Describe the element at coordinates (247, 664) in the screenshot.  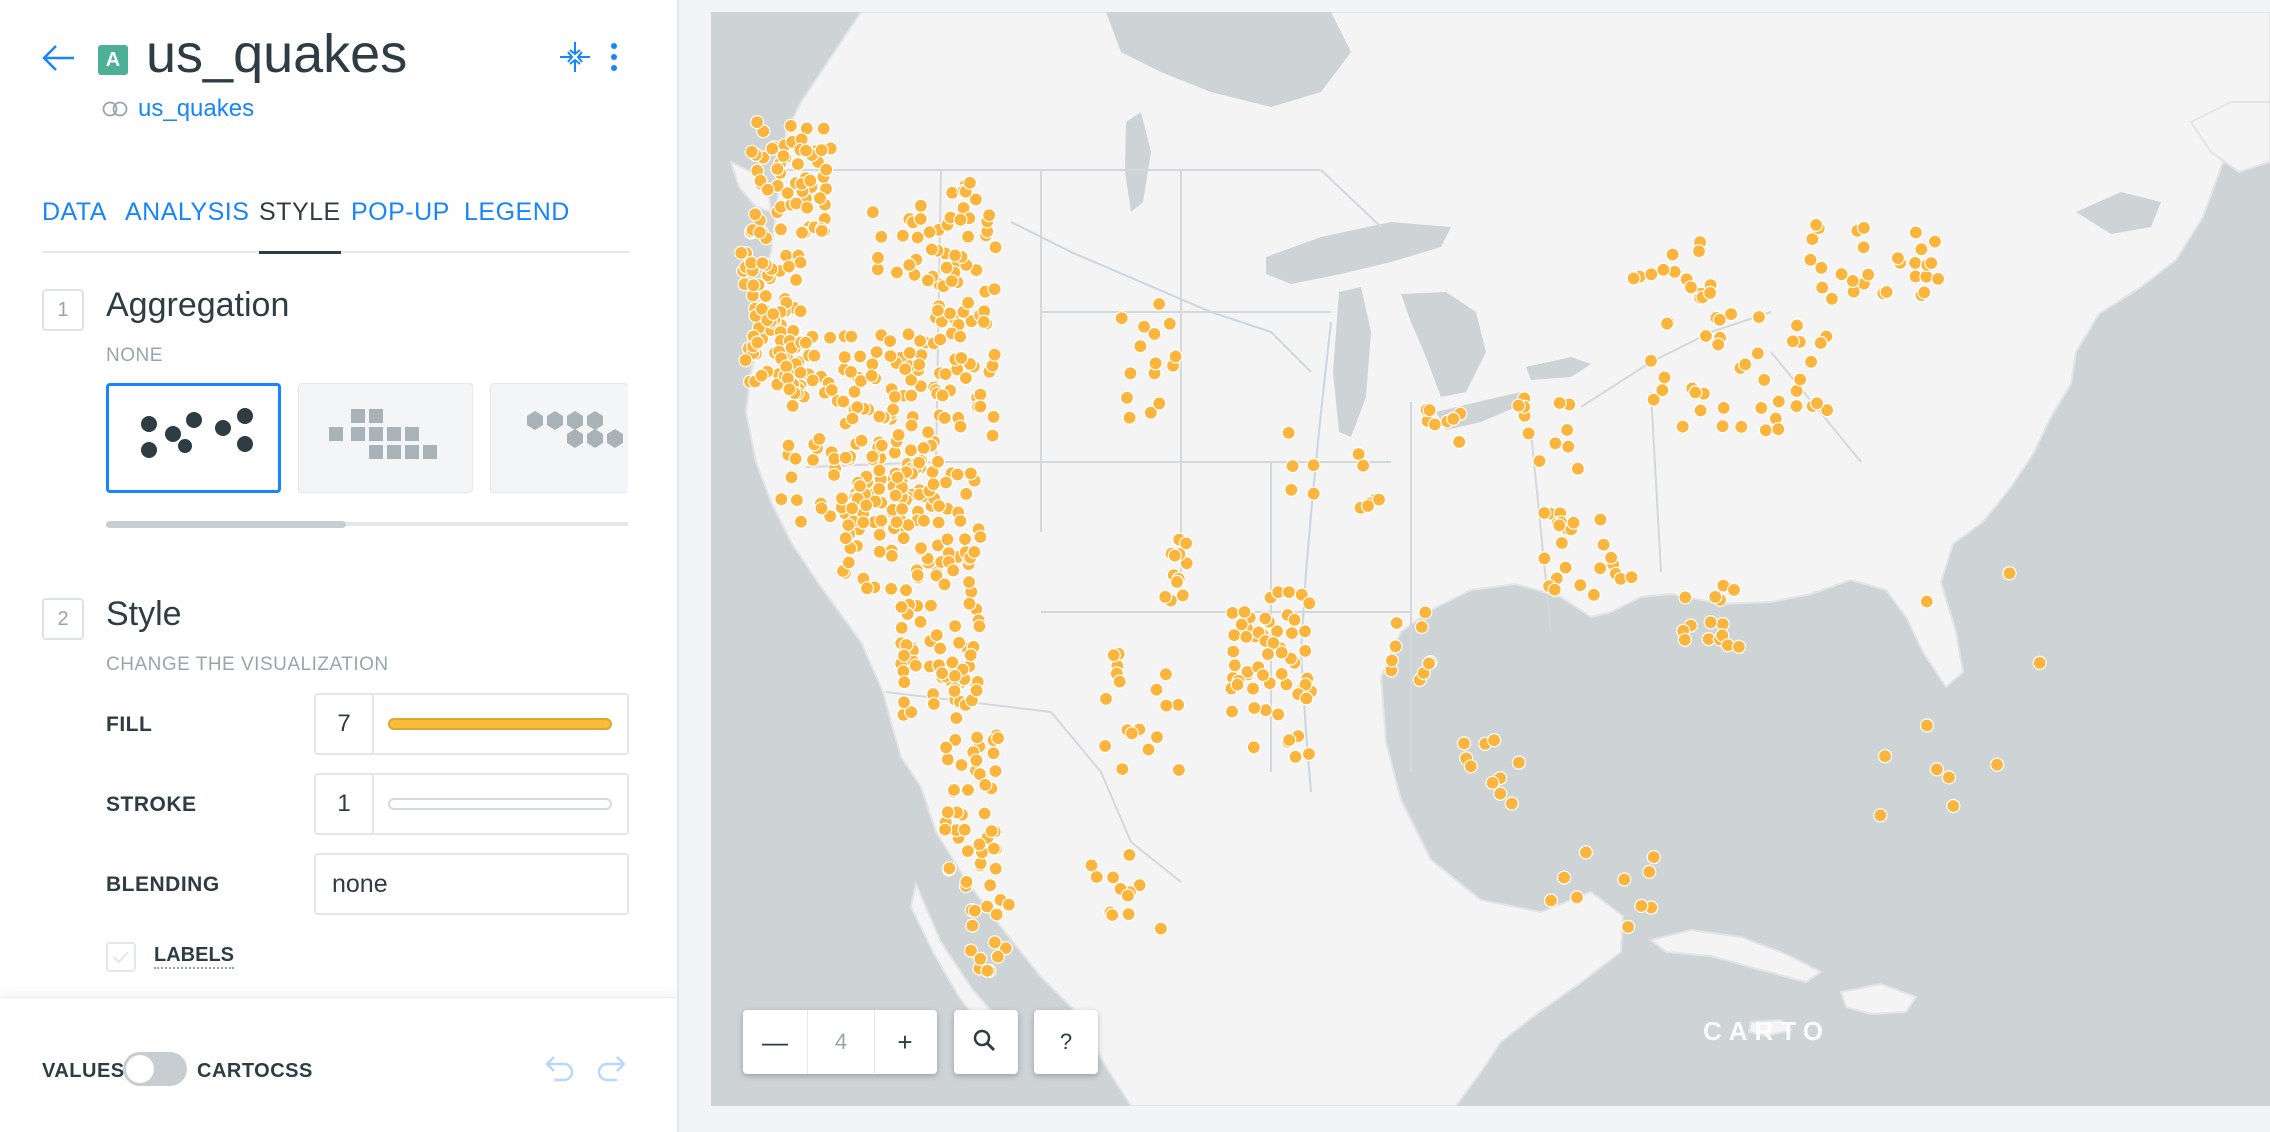
I see `style-subtitle: CHANGE THE VISUALIZATION` at that location.